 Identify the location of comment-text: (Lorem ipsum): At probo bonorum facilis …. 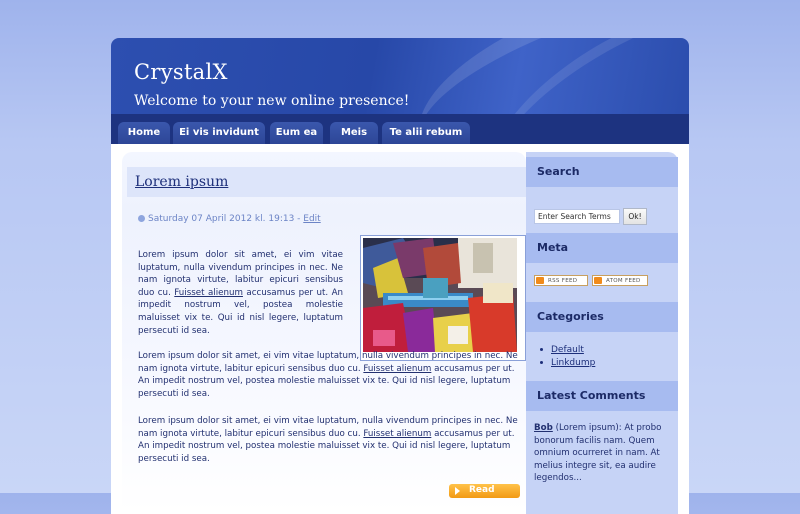
(598, 453).